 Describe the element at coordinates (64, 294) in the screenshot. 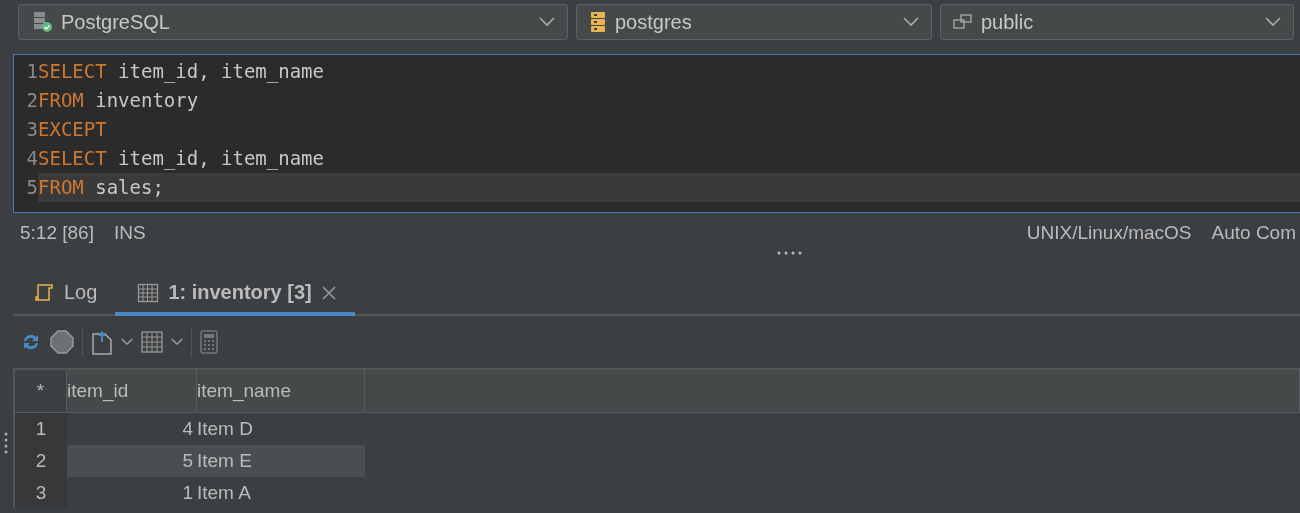

I see `result-tab: Log` at that location.